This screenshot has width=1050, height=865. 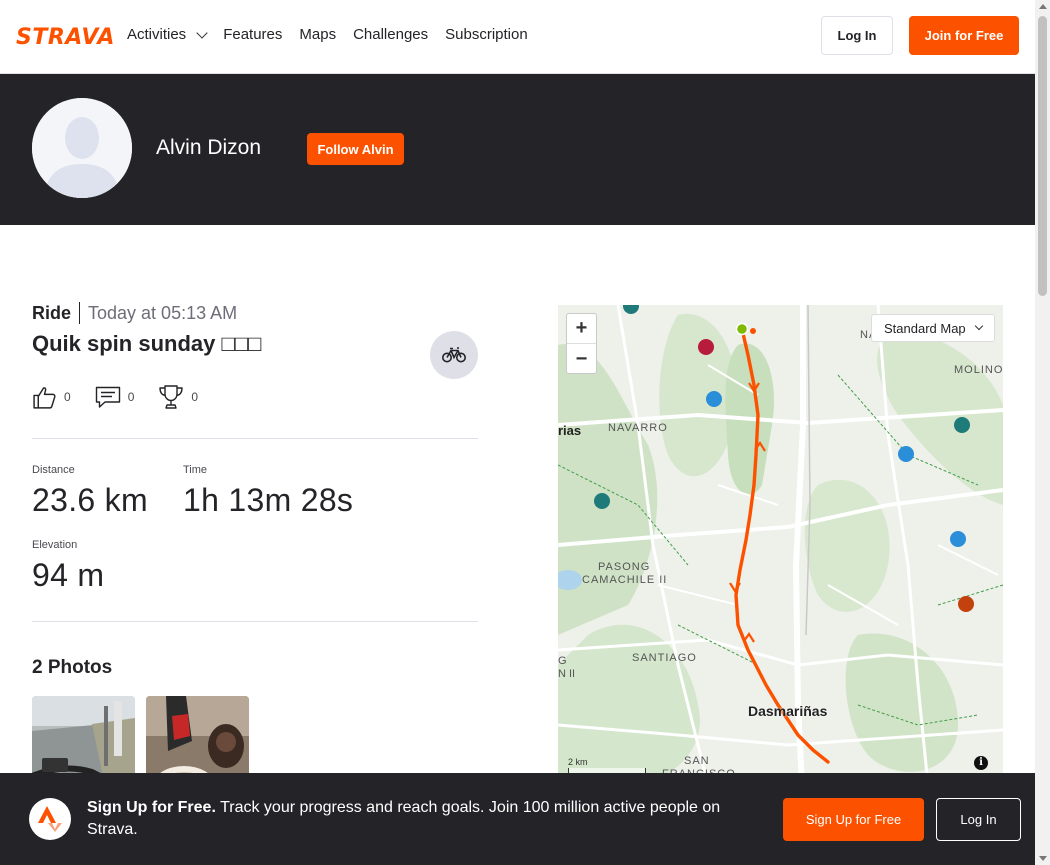 I want to click on comments-button: 0, so click(x=115, y=397).